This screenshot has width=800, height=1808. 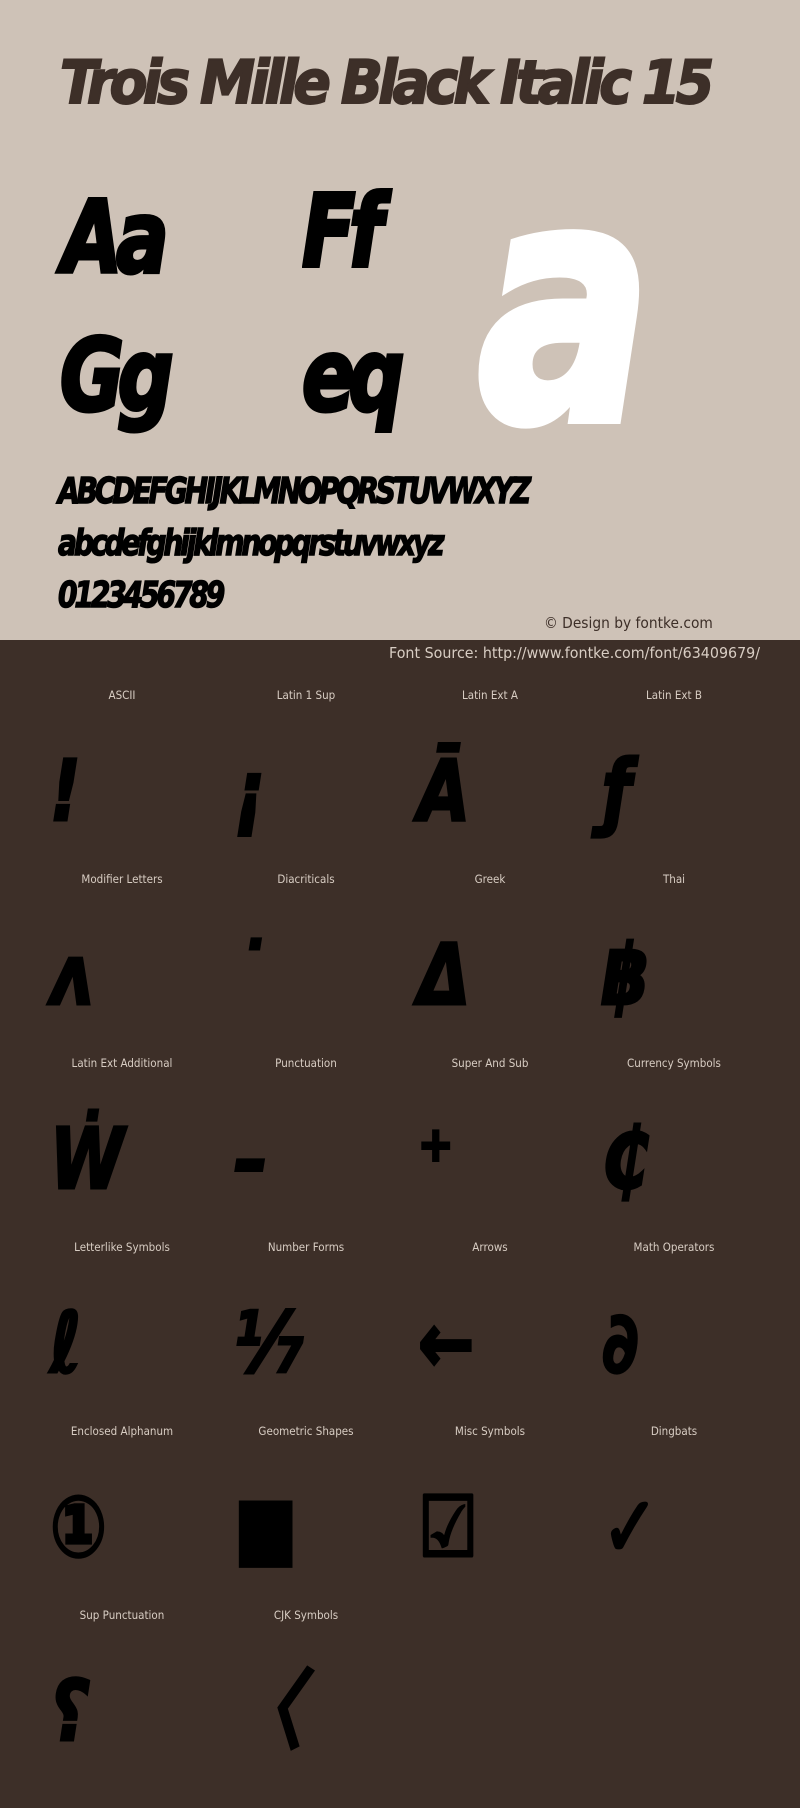 What do you see at coordinates (115, 237) in the screenshot?
I see `preview-pair-aa: Aa` at bounding box center [115, 237].